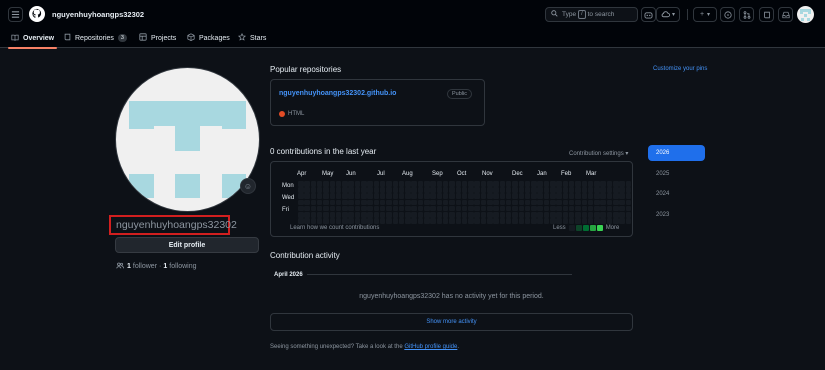 This screenshot has width=825, height=370. I want to click on inbox-icon, so click(785, 14).